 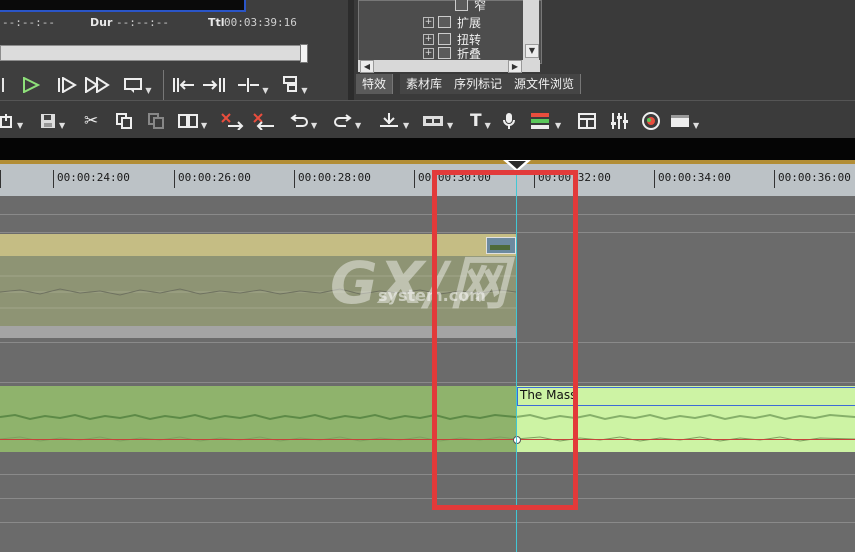 I want to click on layout-button: ▼, so click(x=684, y=121).